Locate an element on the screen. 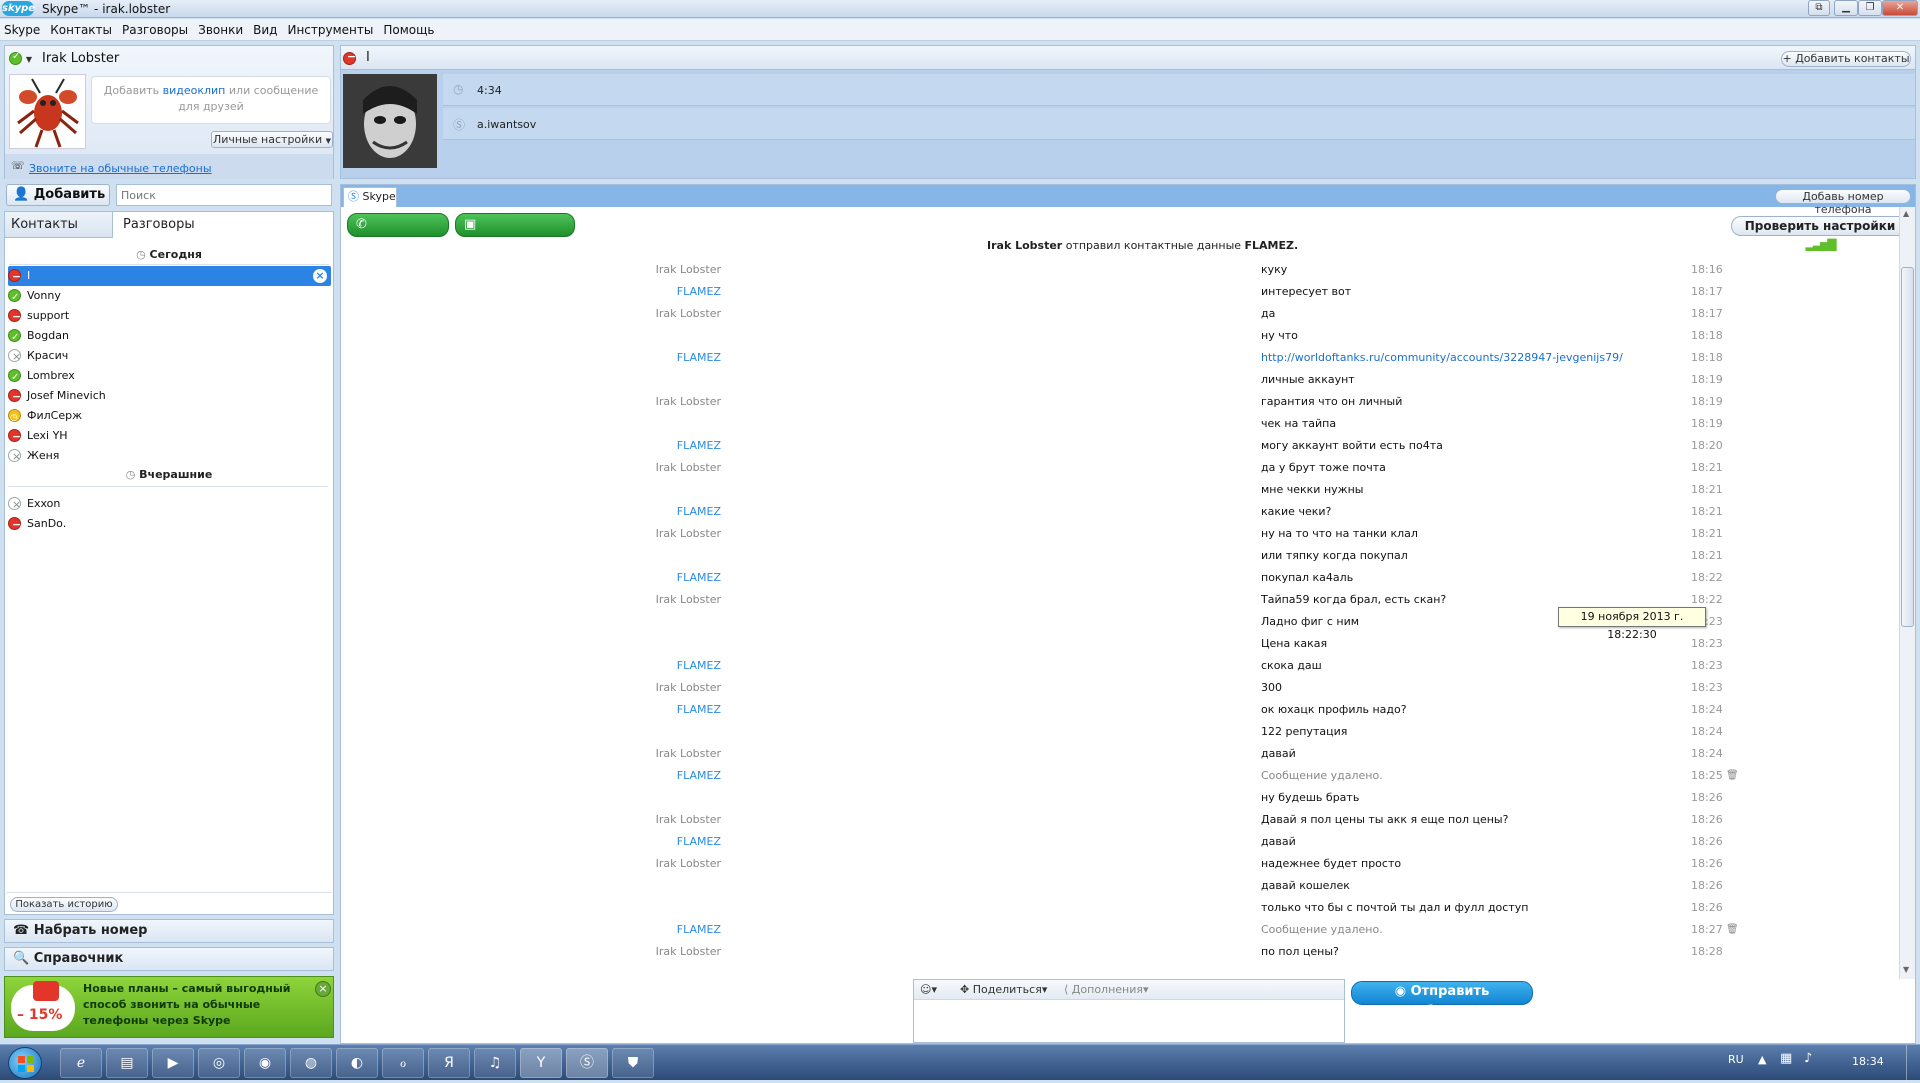  scroll-down-icon: ▼ is located at coordinates (1906, 969).